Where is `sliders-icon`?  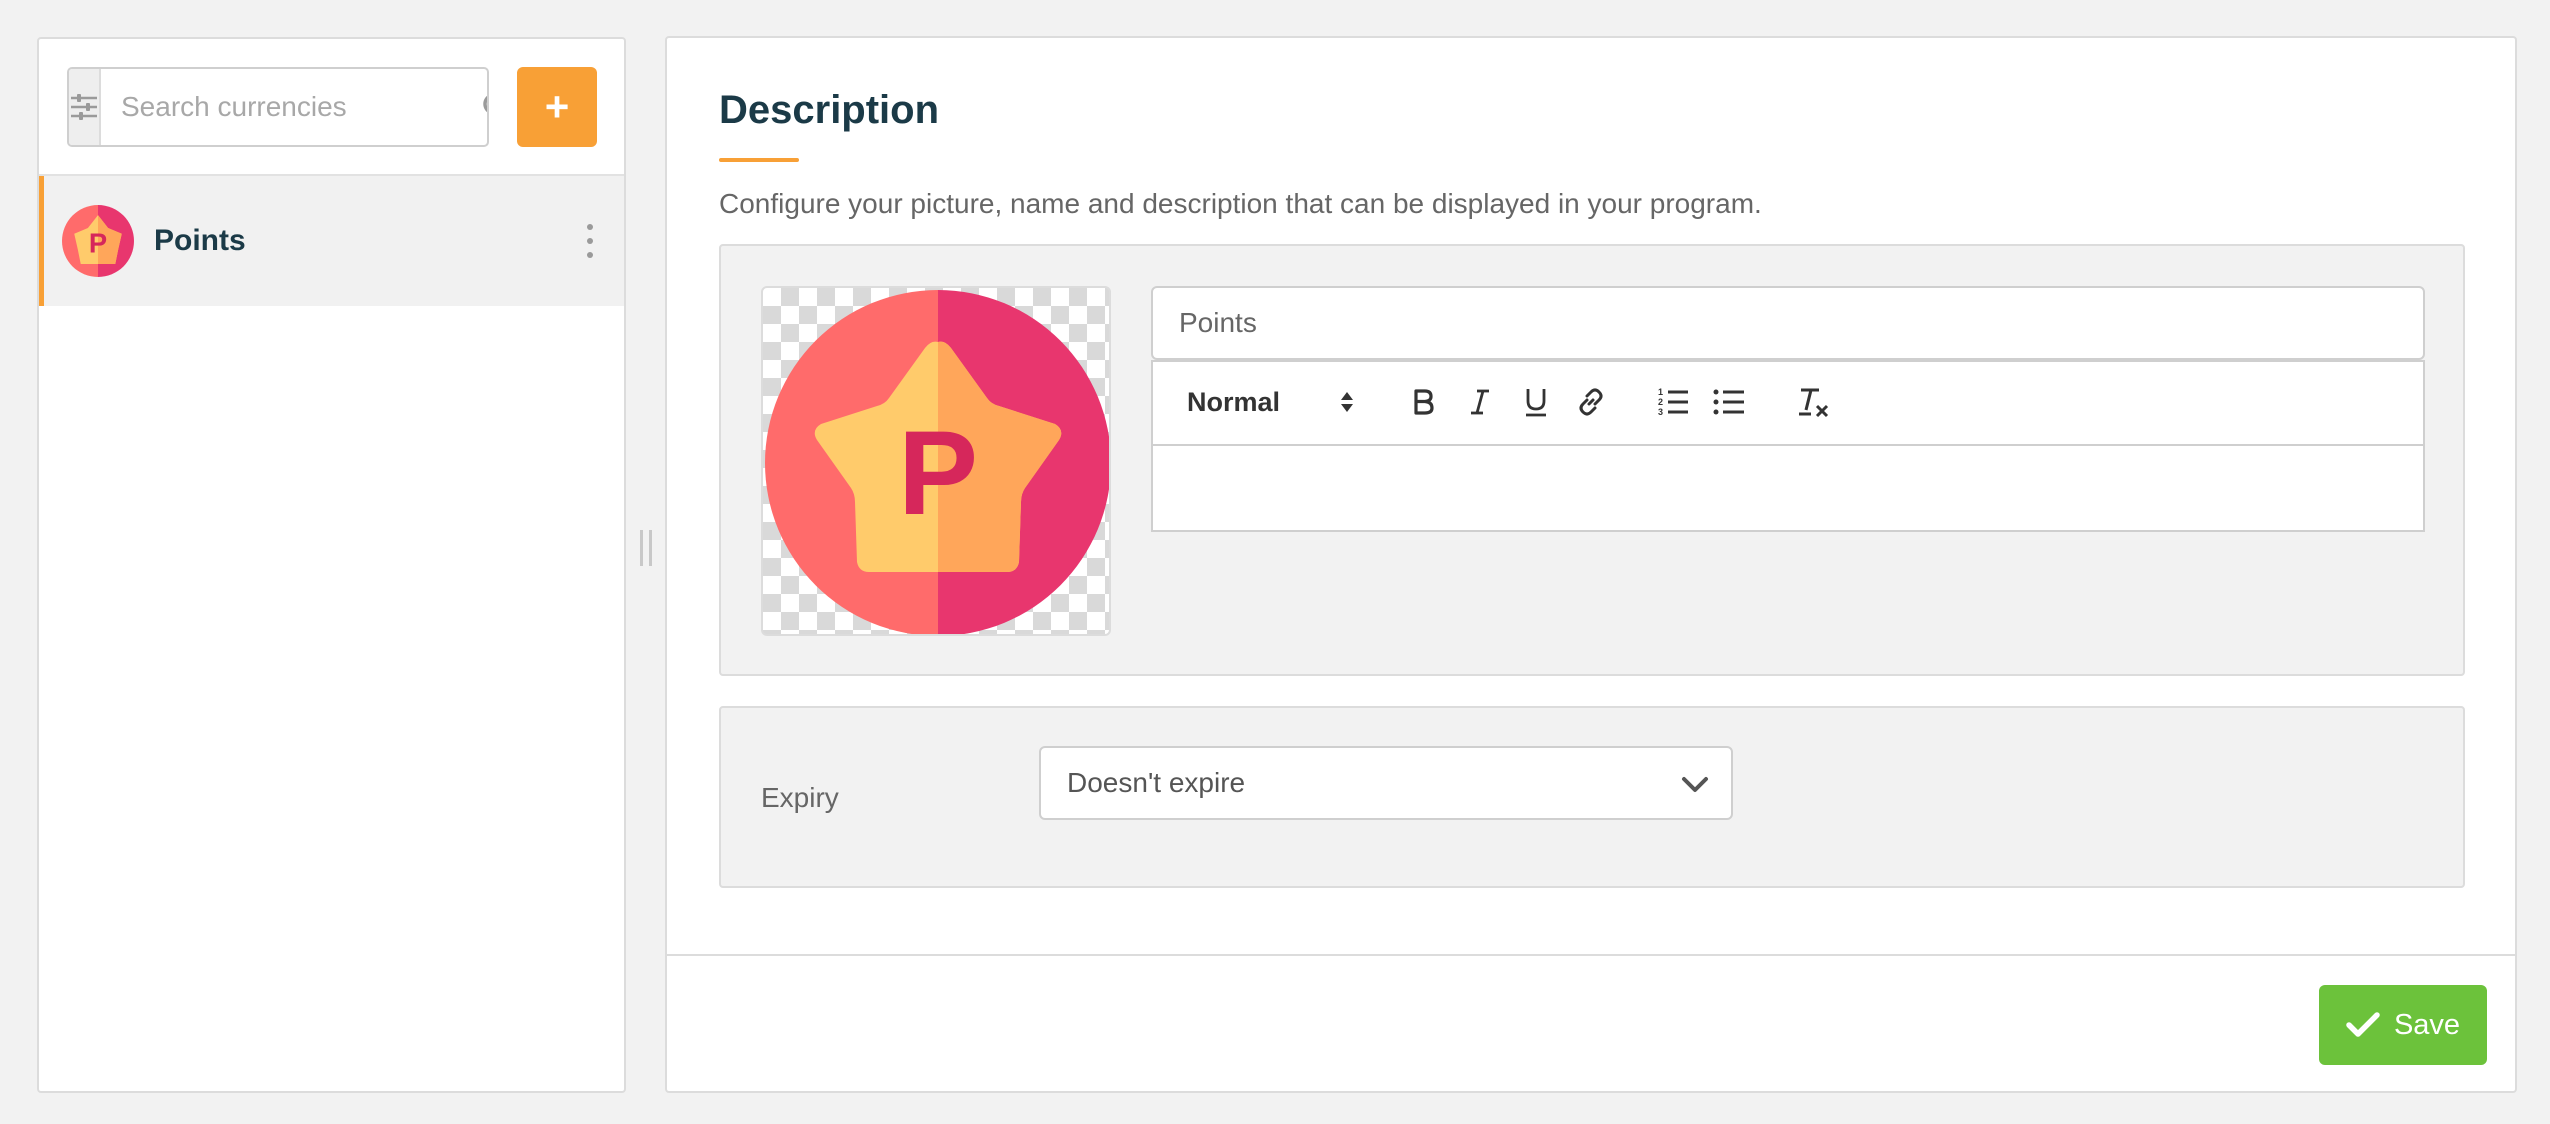
sliders-icon is located at coordinates (84, 107).